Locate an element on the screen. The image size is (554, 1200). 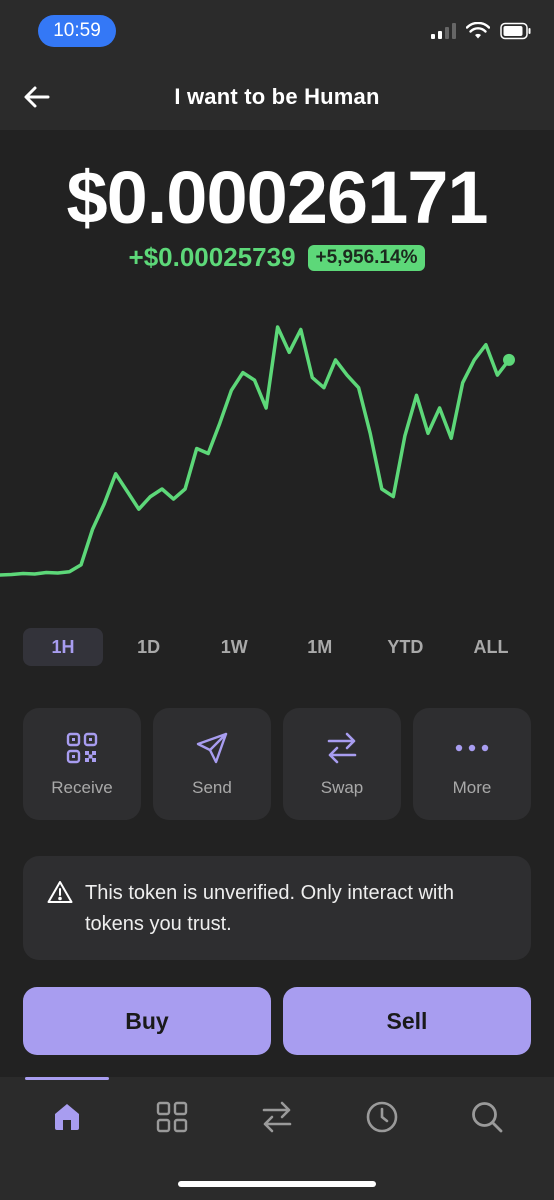
swap-label: Swap is located at coordinates (342, 787).